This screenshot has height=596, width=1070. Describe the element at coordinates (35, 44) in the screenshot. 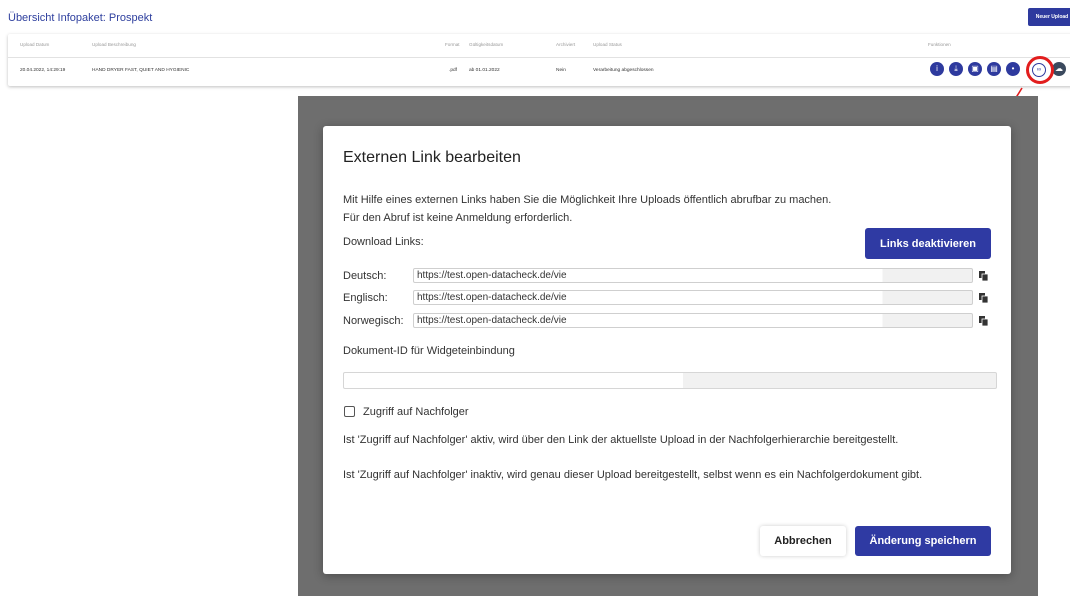

I see `column-header-upload-date: Upload Datum` at that location.